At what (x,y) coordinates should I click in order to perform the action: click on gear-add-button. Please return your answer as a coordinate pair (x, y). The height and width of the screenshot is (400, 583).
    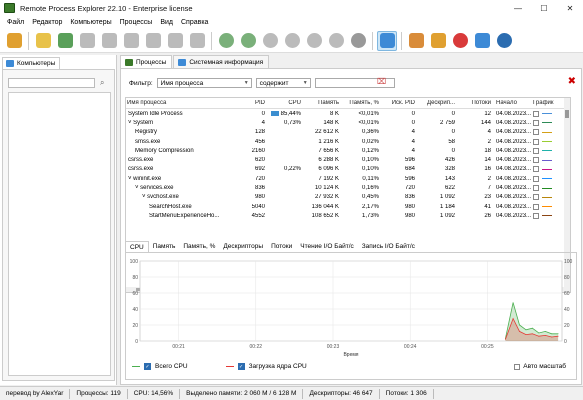
    Looking at the image, I should click on (248, 41).